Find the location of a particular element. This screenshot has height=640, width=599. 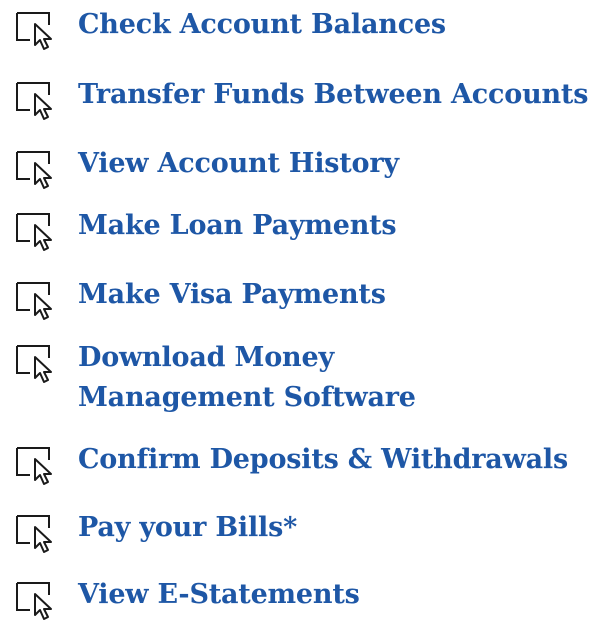

feature-label: Confirm Deposits & Withdrawals is located at coordinates (323, 459).